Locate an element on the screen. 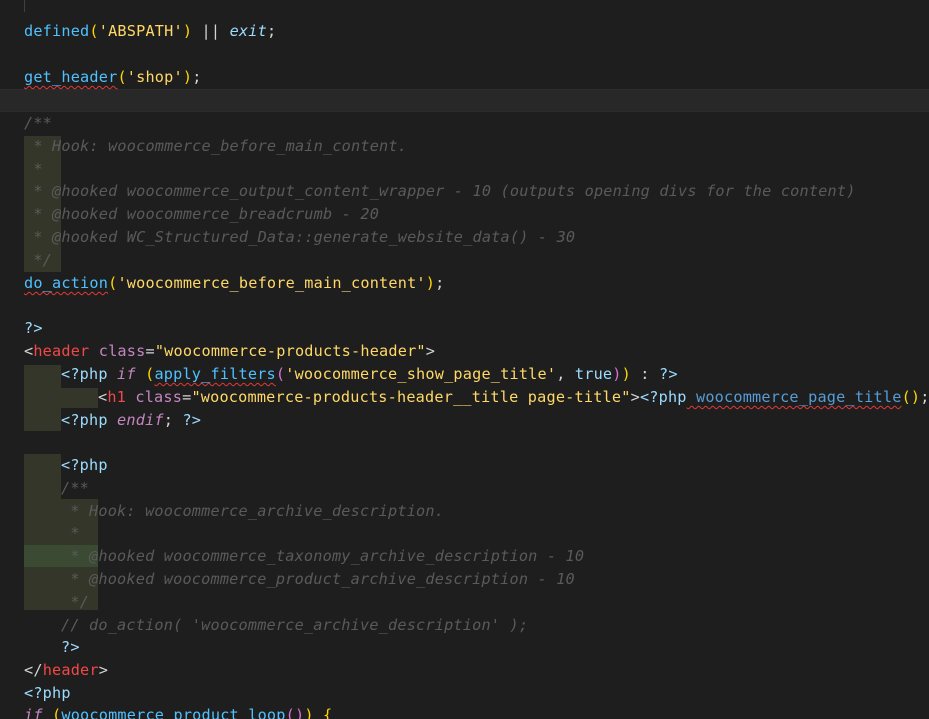 The width and height of the screenshot is (929, 719). token-function: woocommerce_page_title is located at coordinates (794, 397).